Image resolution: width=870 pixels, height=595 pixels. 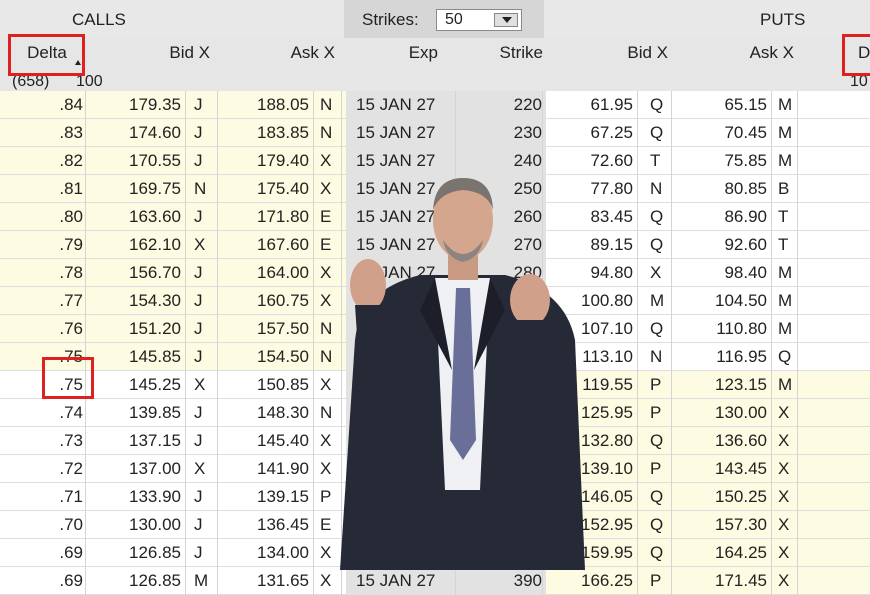 What do you see at coordinates (43, 105) in the screenshot?
I see `cell-delta: .84` at bounding box center [43, 105].